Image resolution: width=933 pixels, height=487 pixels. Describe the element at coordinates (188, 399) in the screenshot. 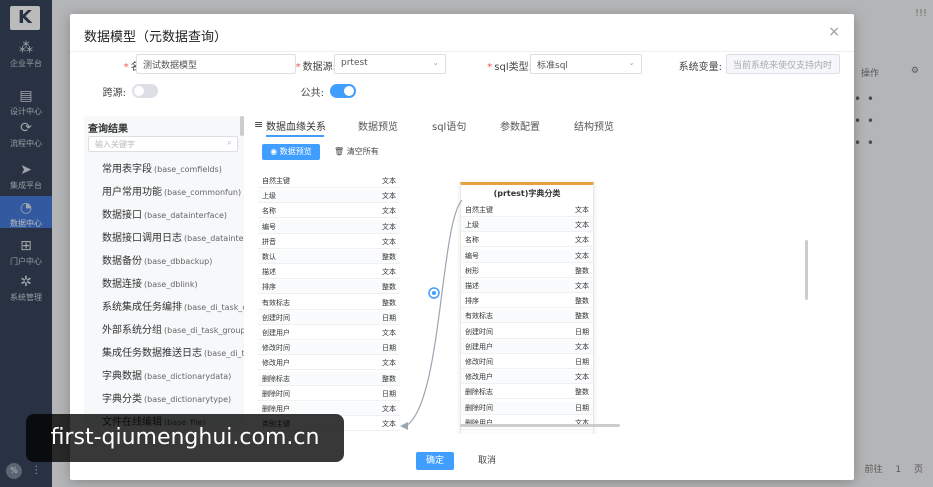

I see `table-physical-name: (base_dictionarytype)` at that location.